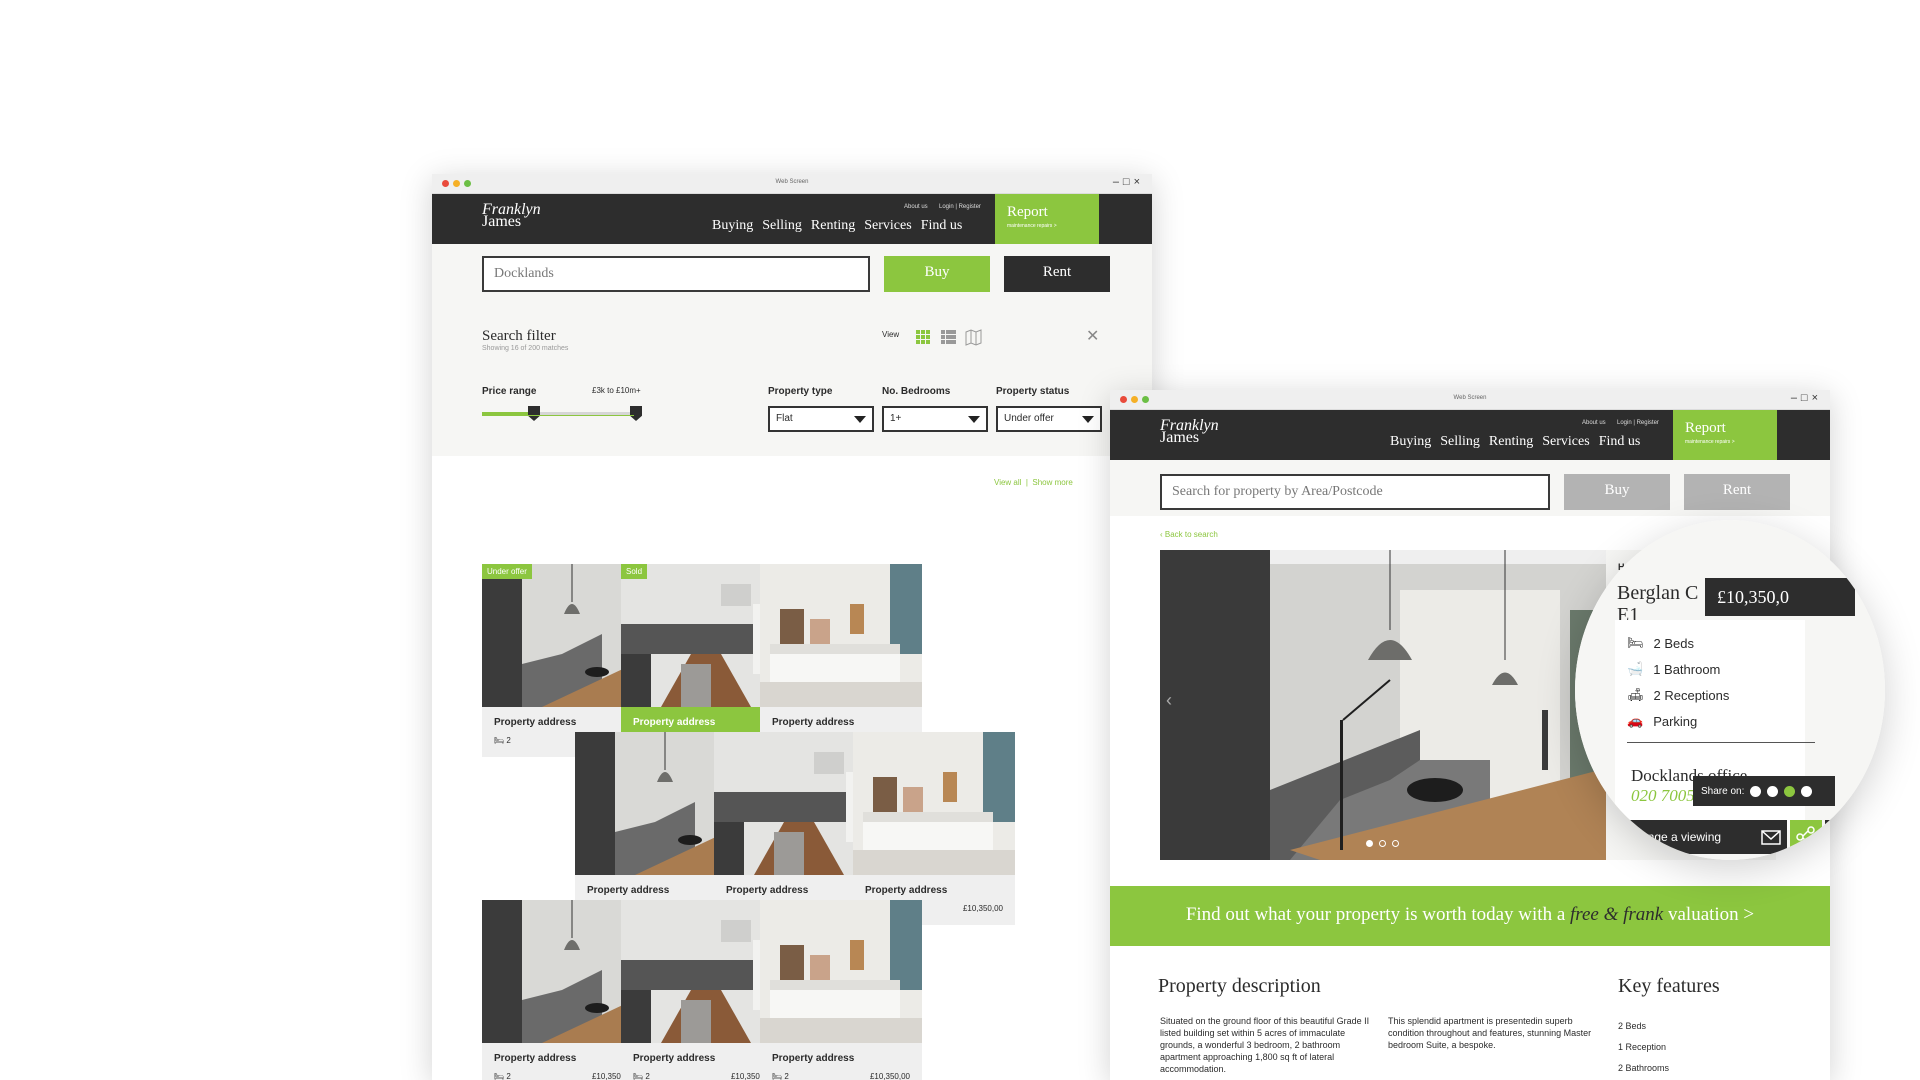 This screenshot has width=1920, height=1080. I want to click on twitter-icon, so click(1756, 791).